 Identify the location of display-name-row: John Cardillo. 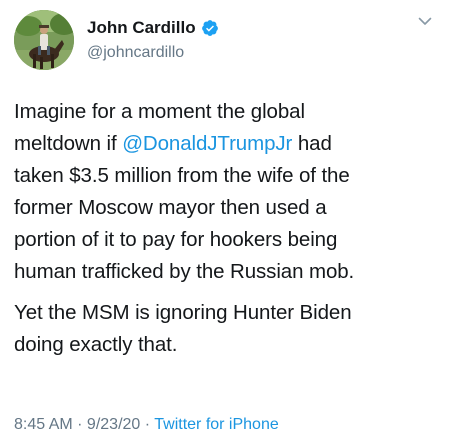
(153, 28).